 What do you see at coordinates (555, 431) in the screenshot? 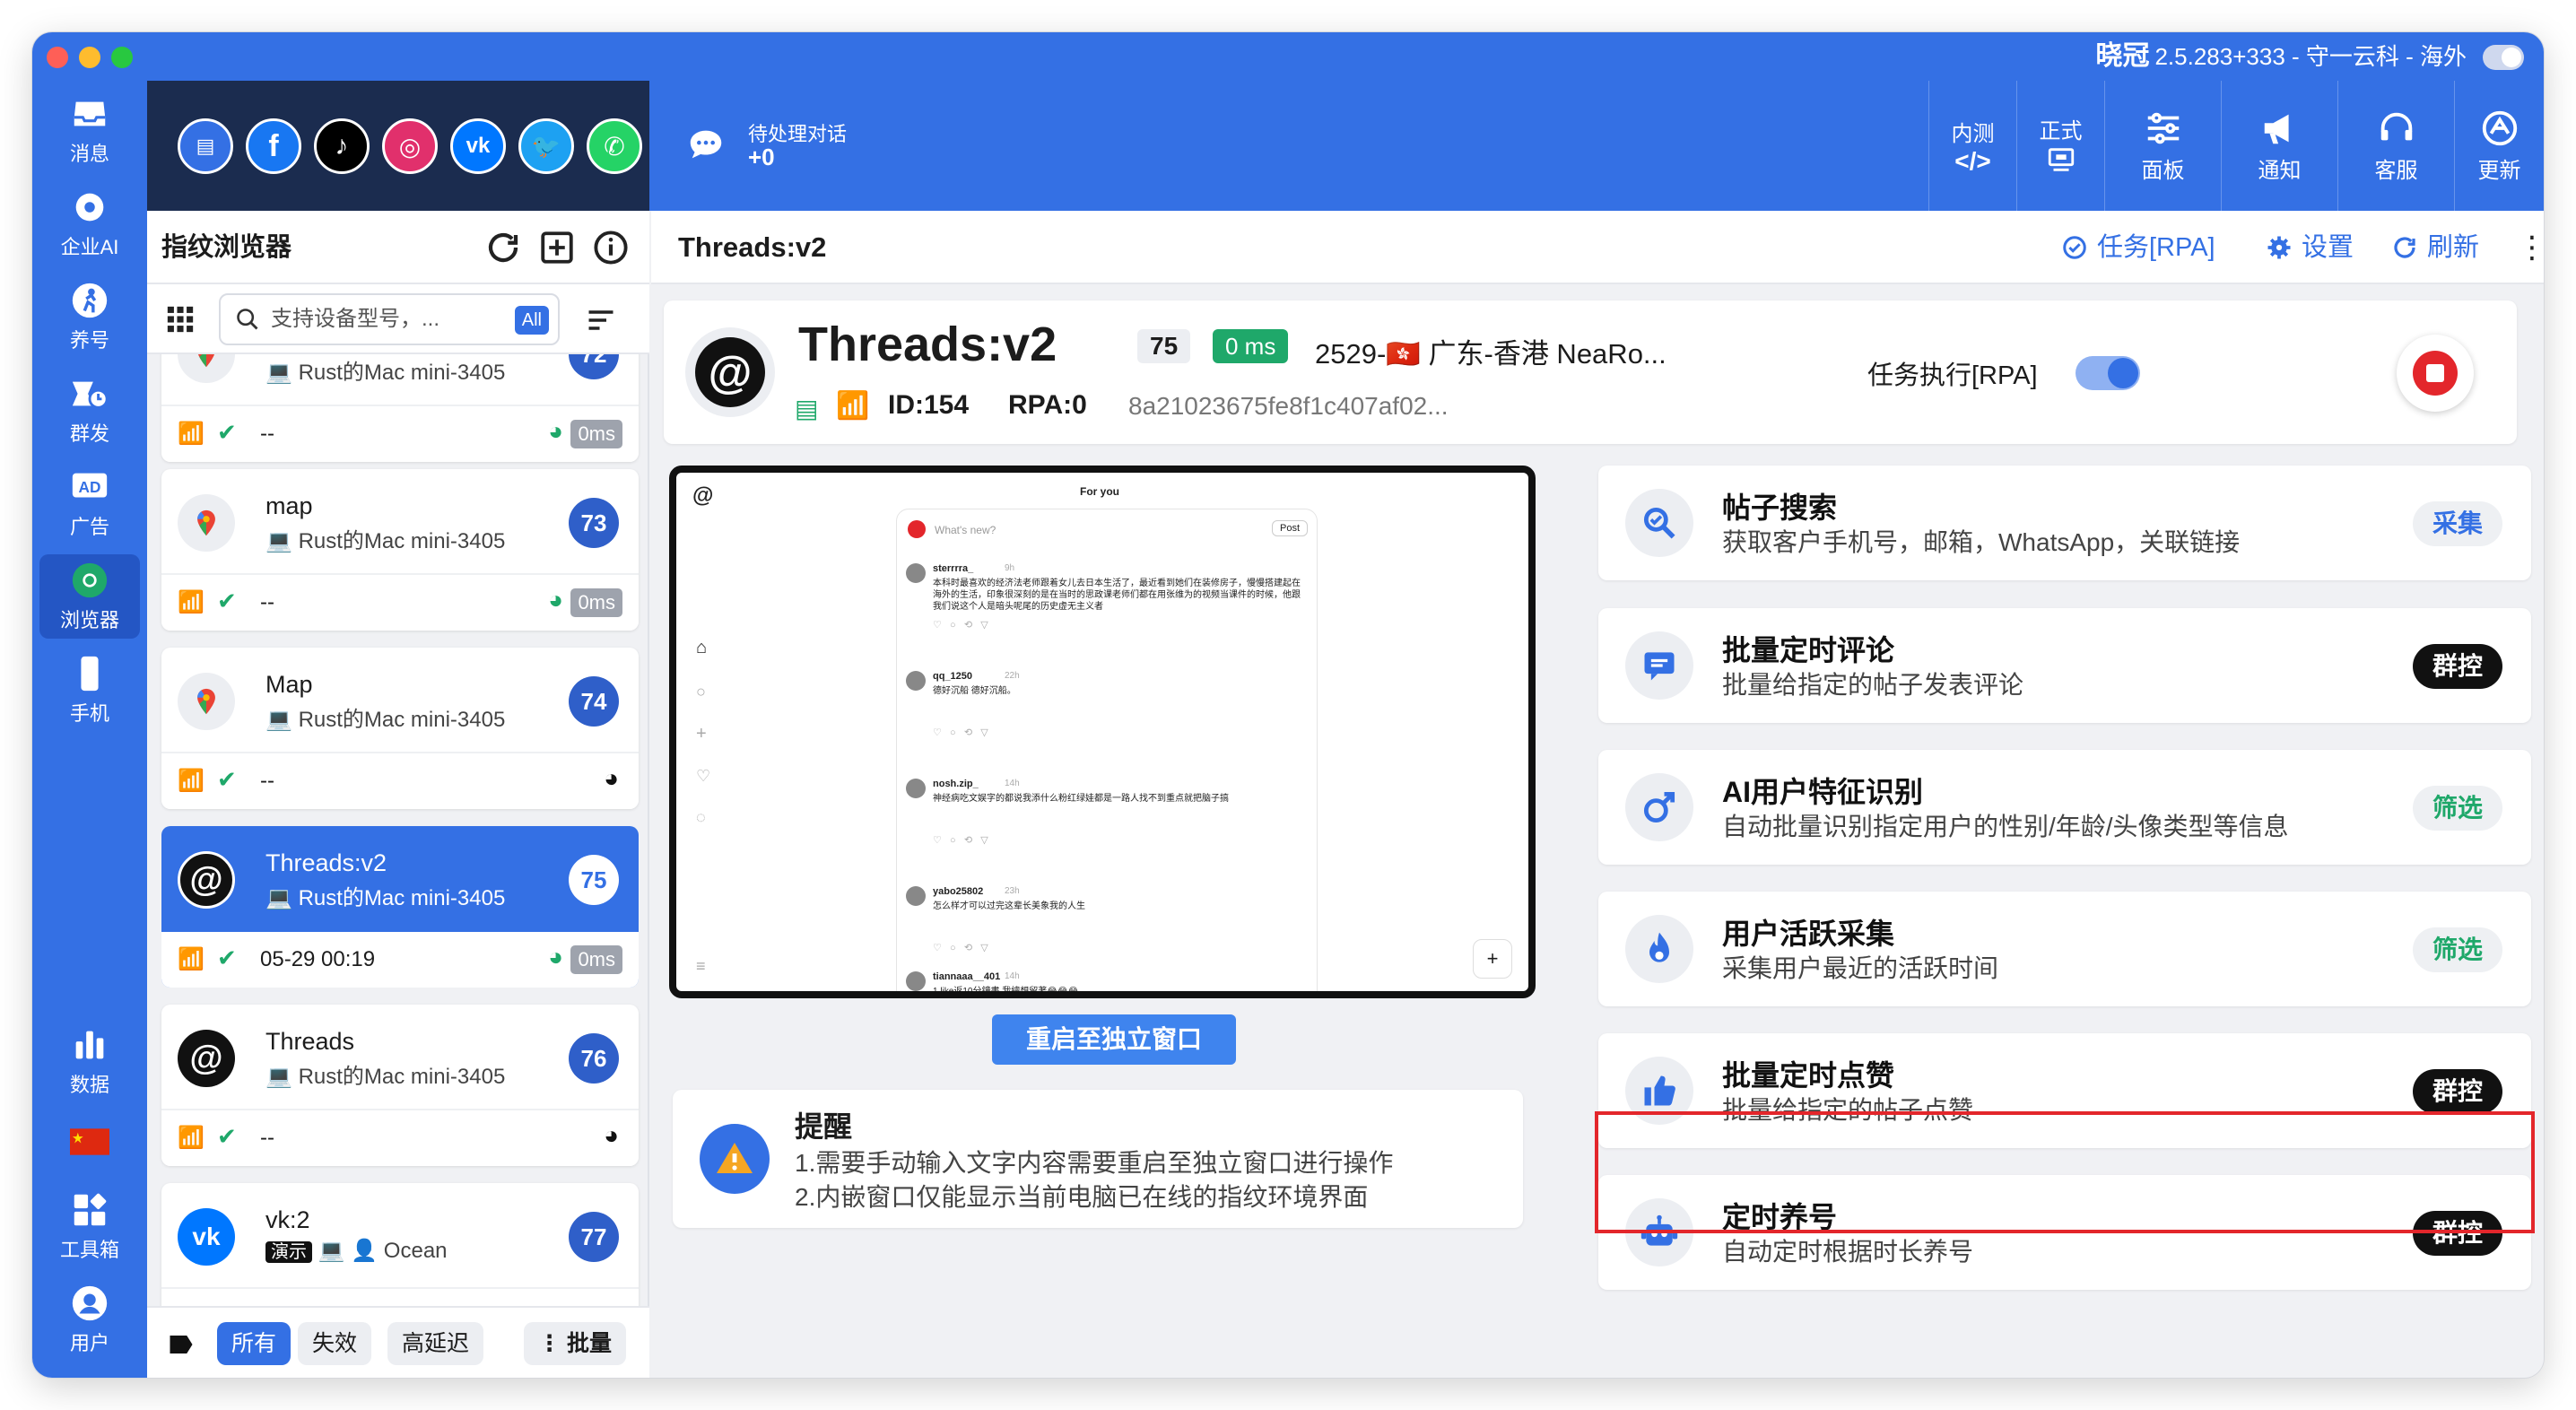
I see `globe-status-icon: ◕` at bounding box center [555, 431].